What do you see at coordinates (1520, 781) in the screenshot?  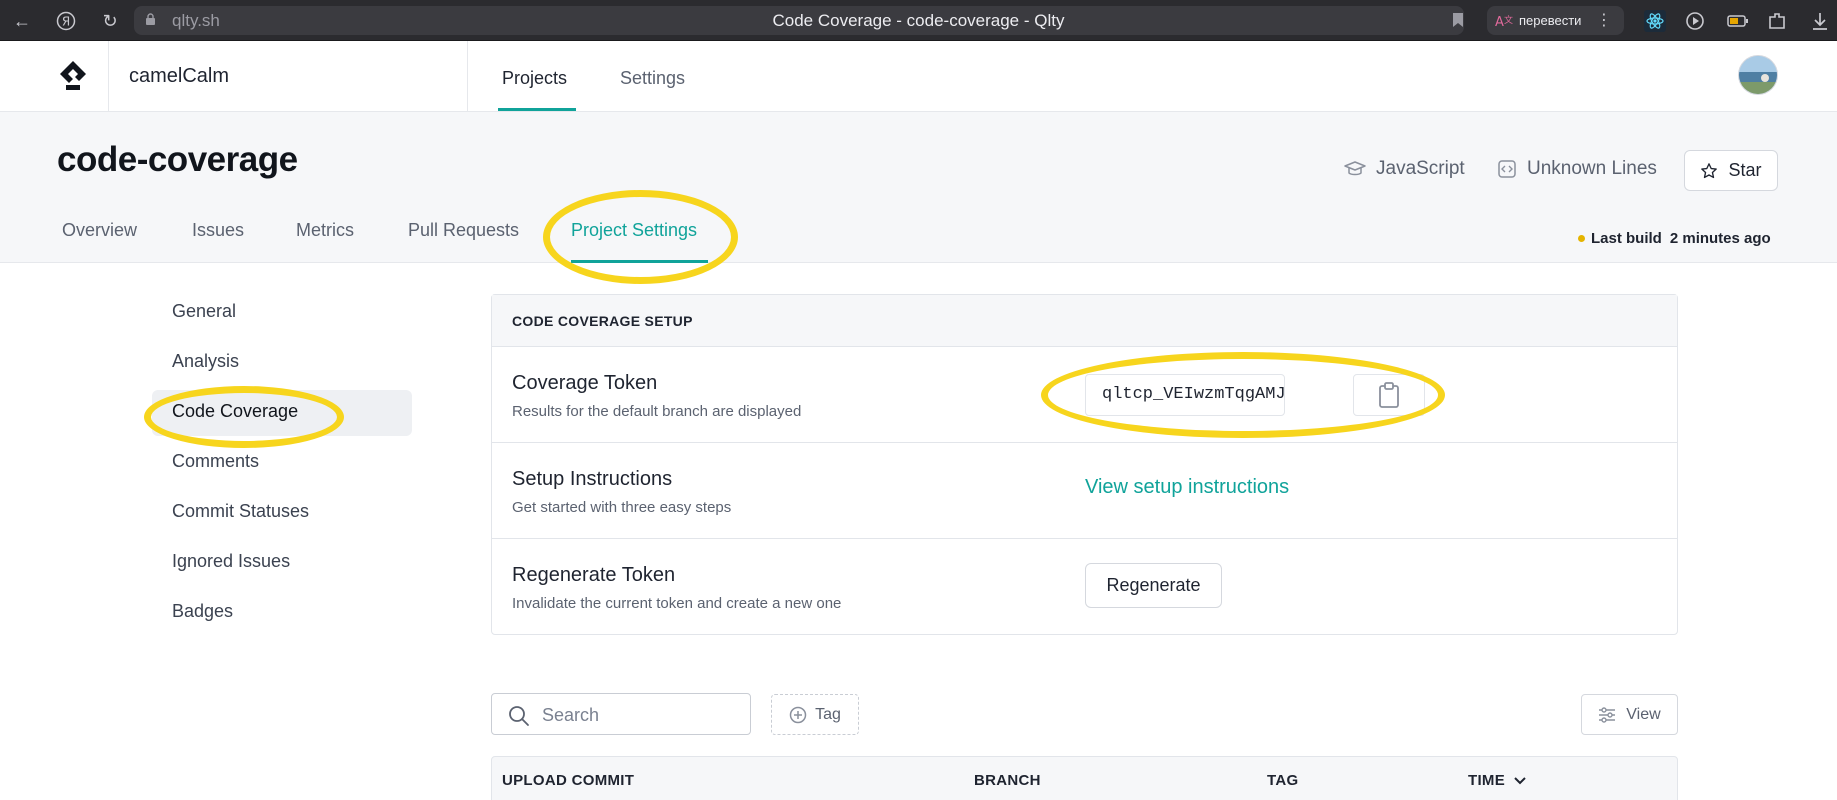 I see `chevron-down-icon` at bounding box center [1520, 781].